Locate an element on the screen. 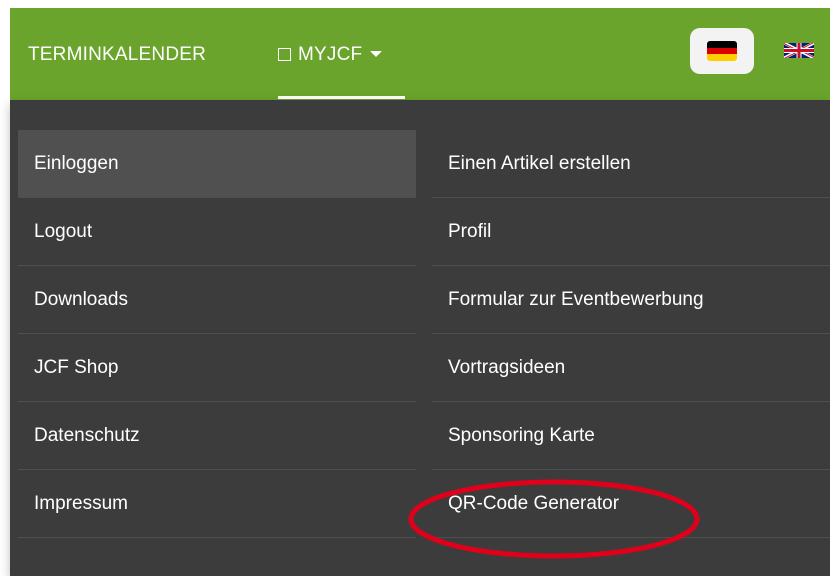  menu-item-datenschutz: Datenschutz is located at coordinates (217, 436).